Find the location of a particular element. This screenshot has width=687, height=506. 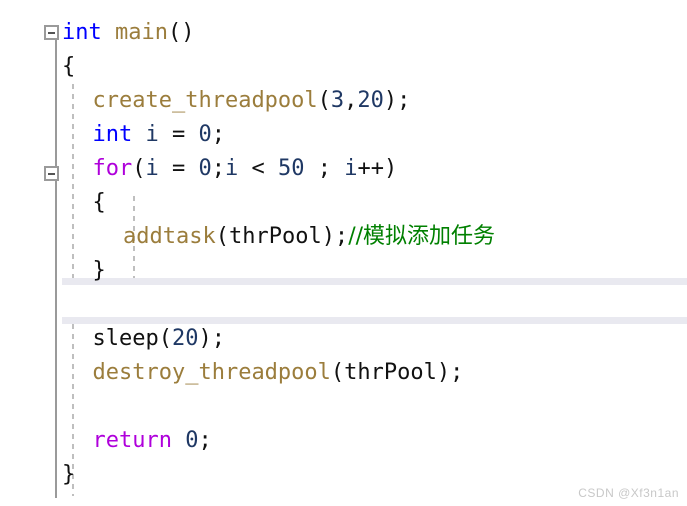

token-punct: , is located at coordinates (351, 100).